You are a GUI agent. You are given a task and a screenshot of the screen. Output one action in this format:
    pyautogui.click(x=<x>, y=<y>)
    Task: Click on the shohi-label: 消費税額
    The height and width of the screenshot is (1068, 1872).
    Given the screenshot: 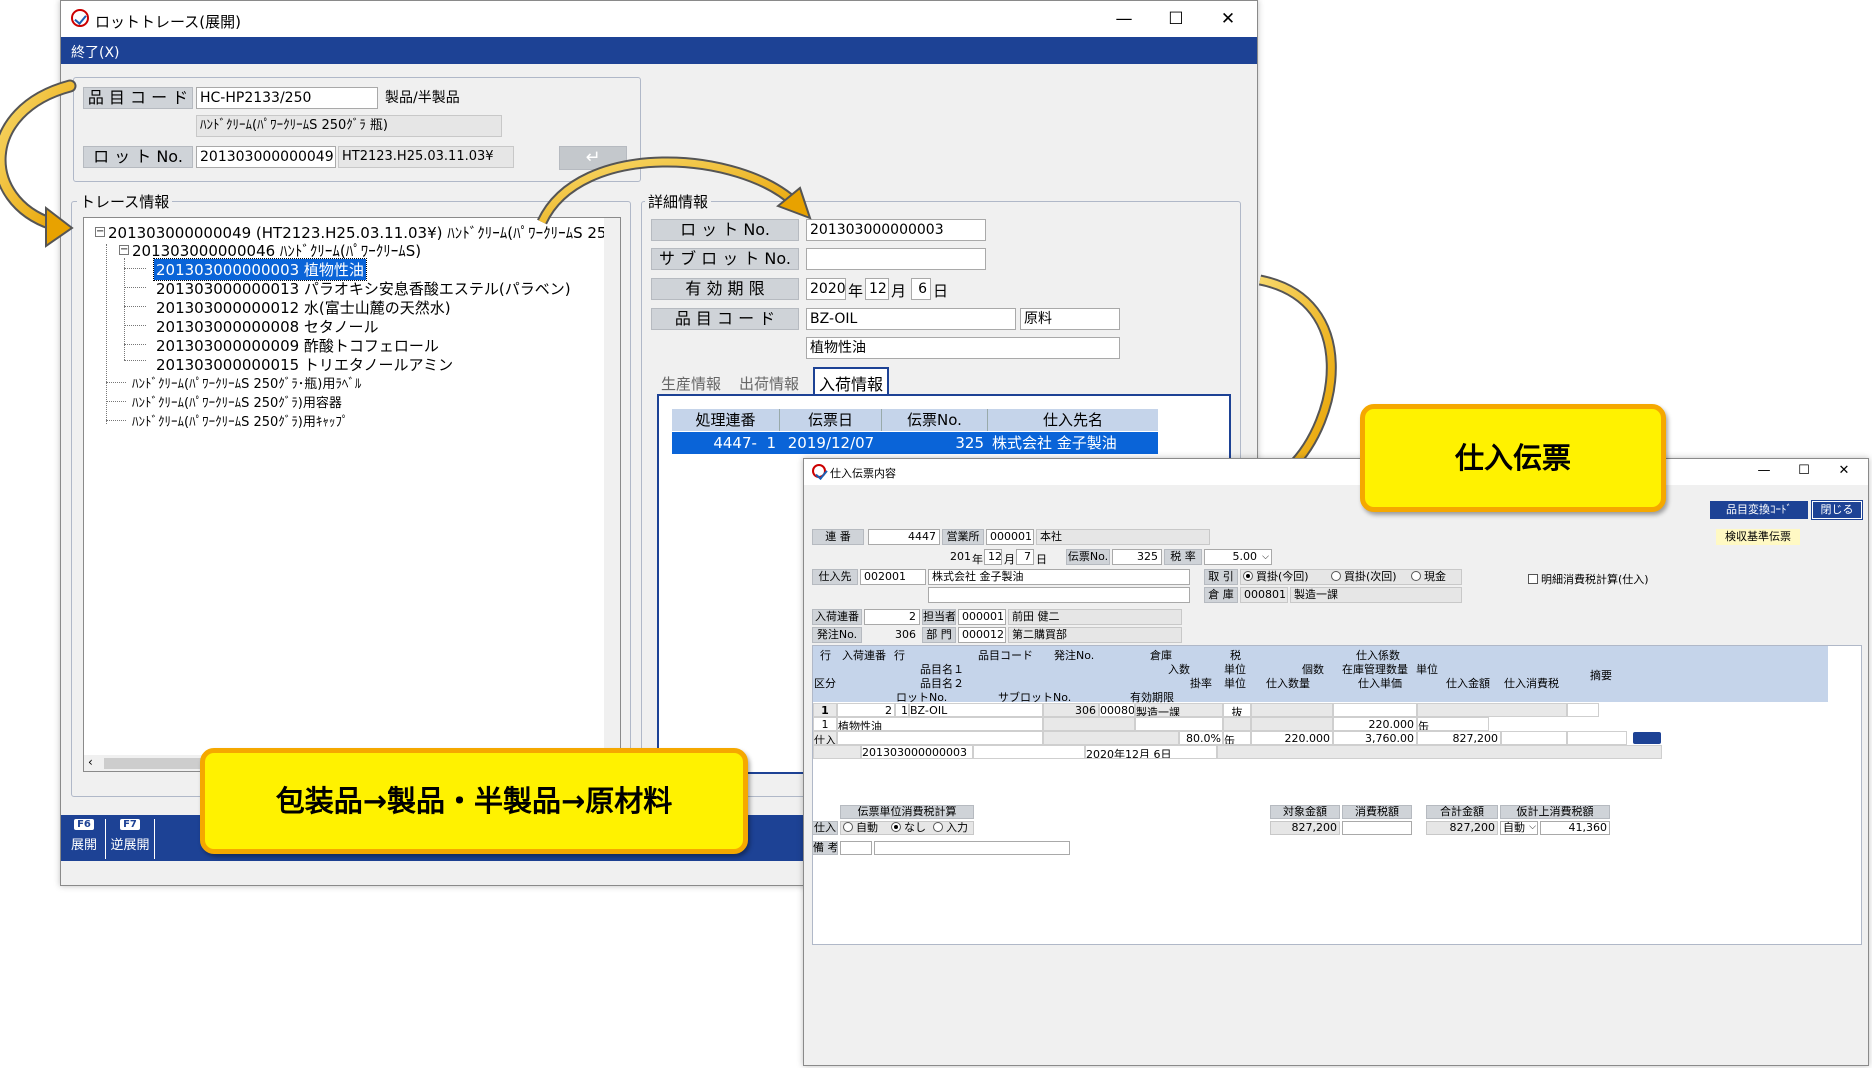 What is the action you would take?
    pyautogui.click(x=1377, y=812)
    